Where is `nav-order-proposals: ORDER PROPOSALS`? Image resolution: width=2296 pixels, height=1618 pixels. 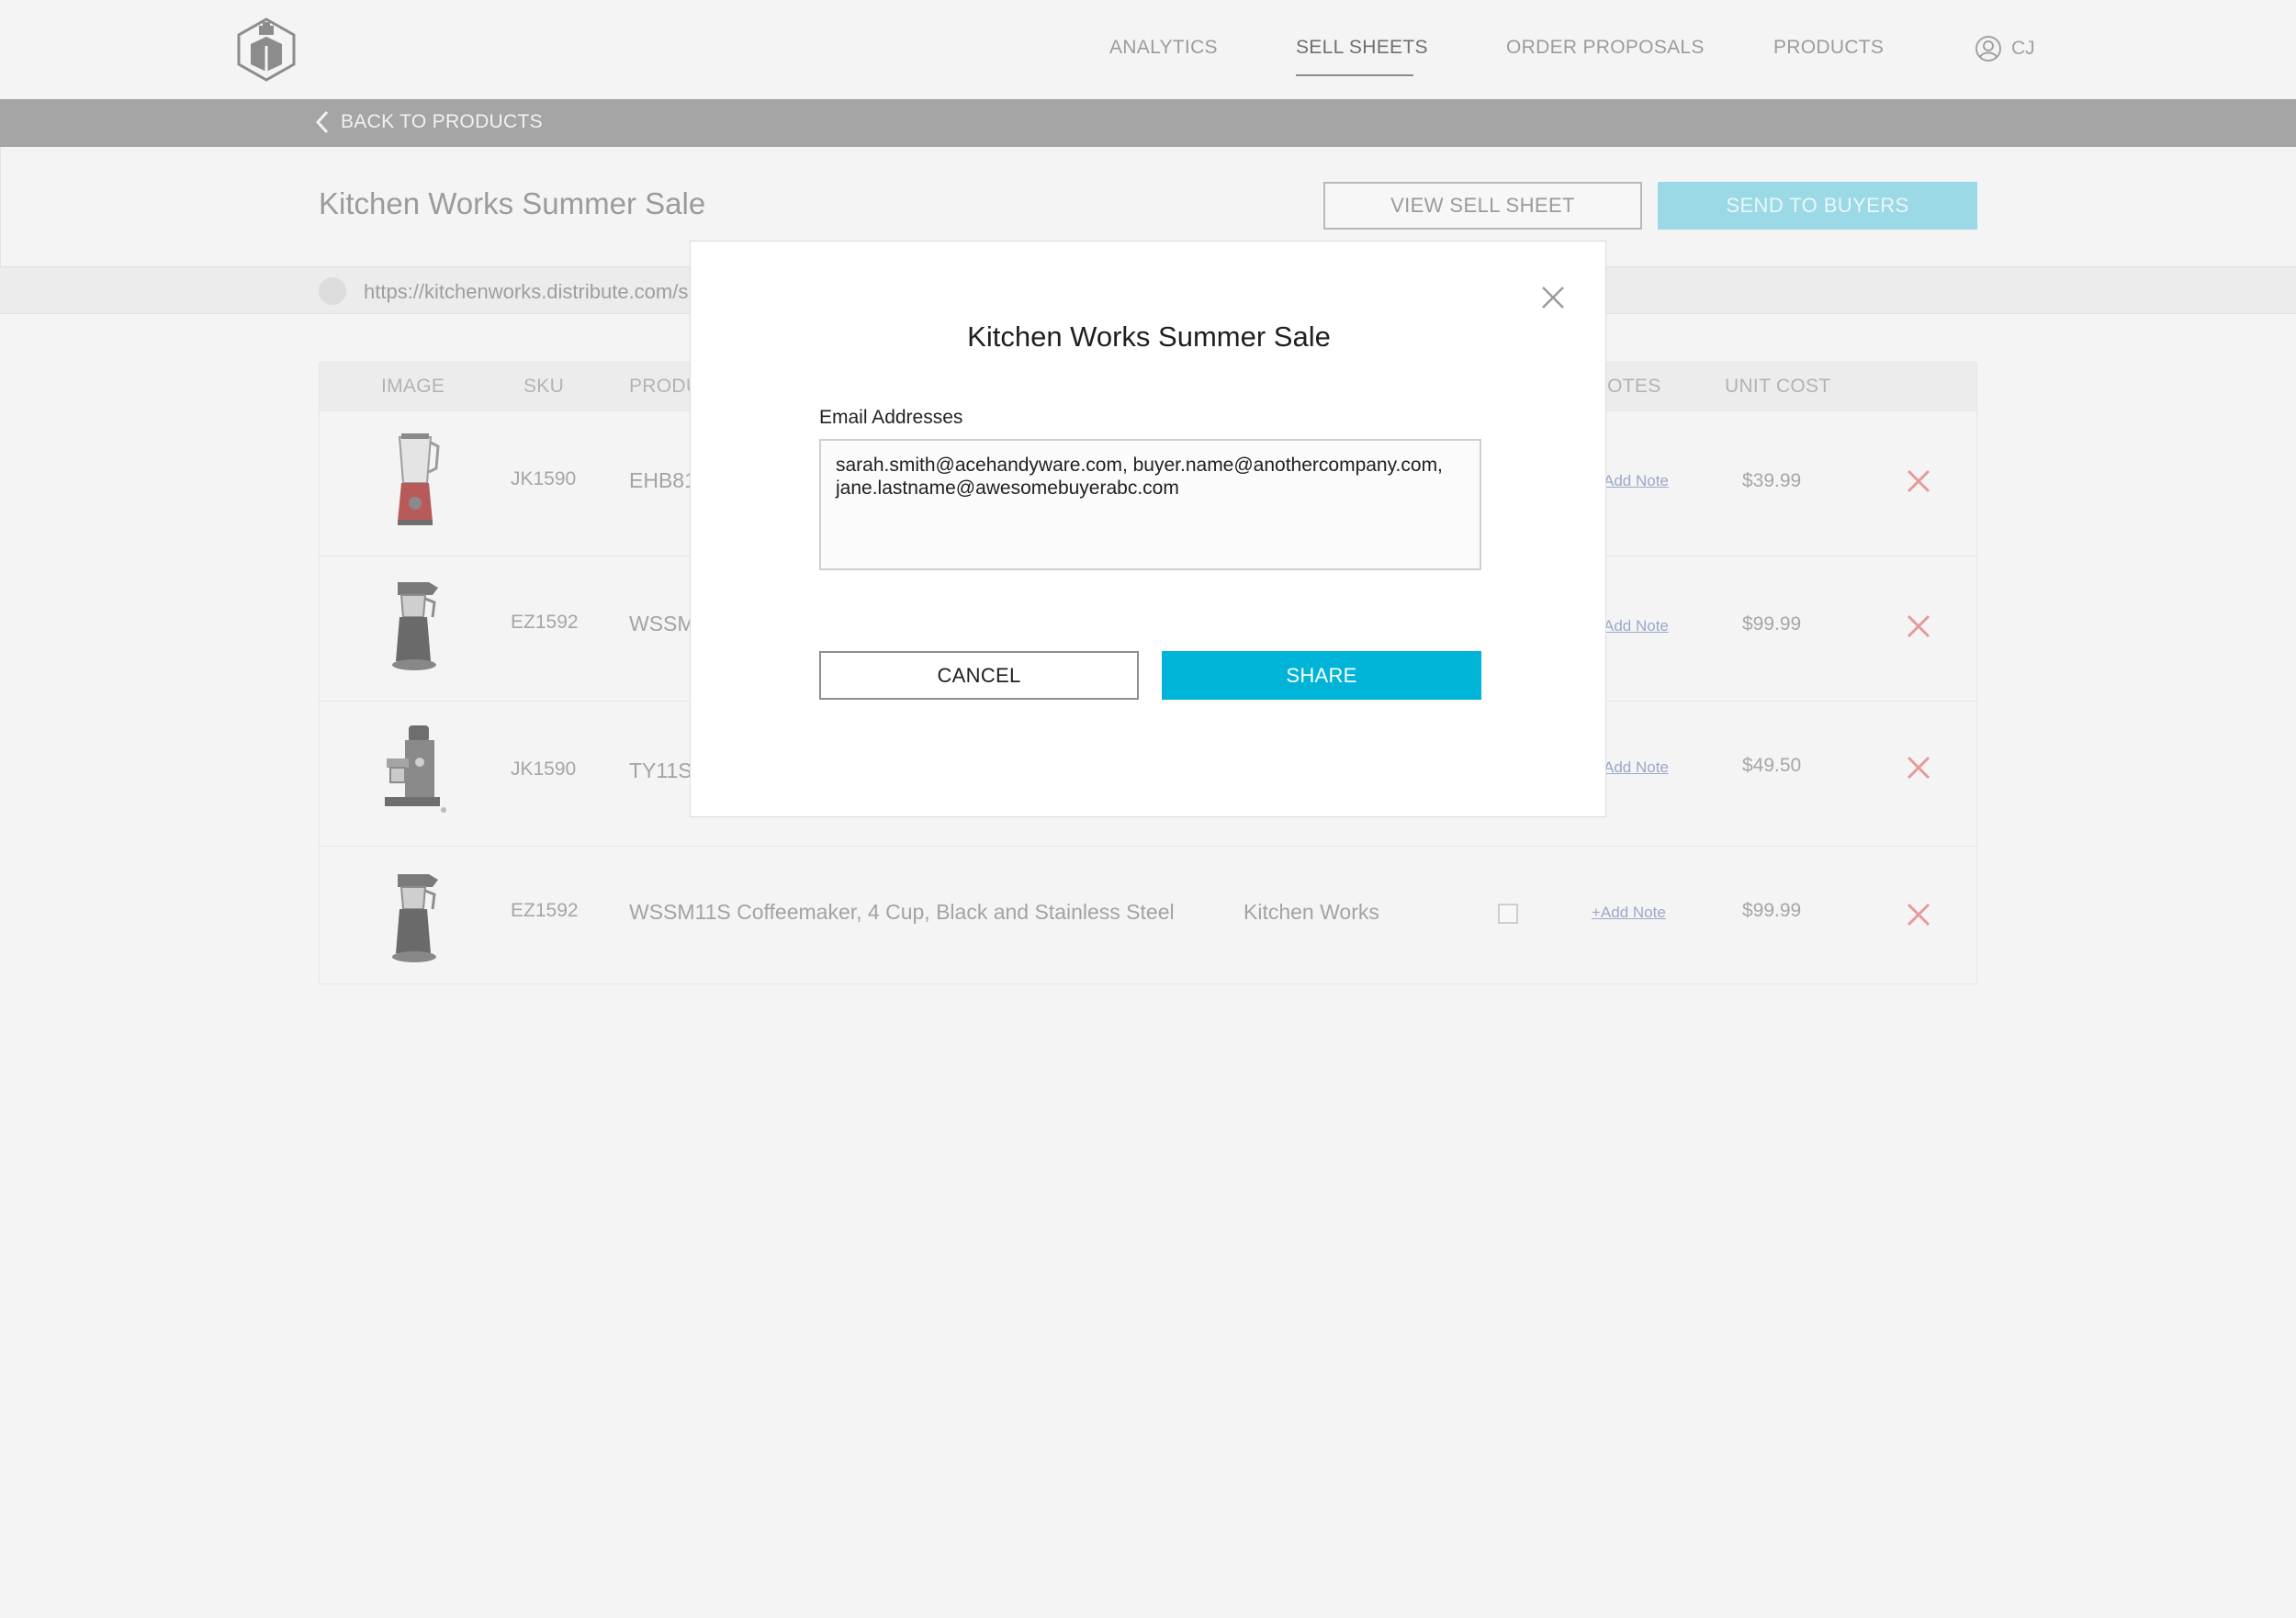
nav-order-proposals: ORDER PROPOSALS is located at coordinates (1606, 48).